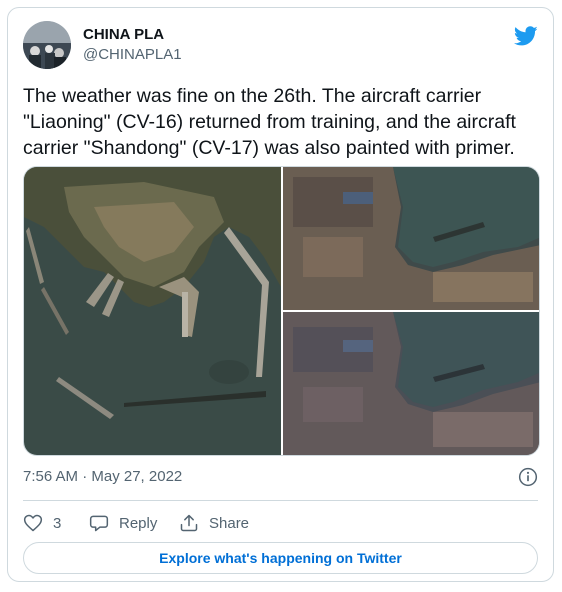 The image size is (562, 592). I want to click on explore-twitter-button: Explore what's happening on Twitter, so click(280, 558).